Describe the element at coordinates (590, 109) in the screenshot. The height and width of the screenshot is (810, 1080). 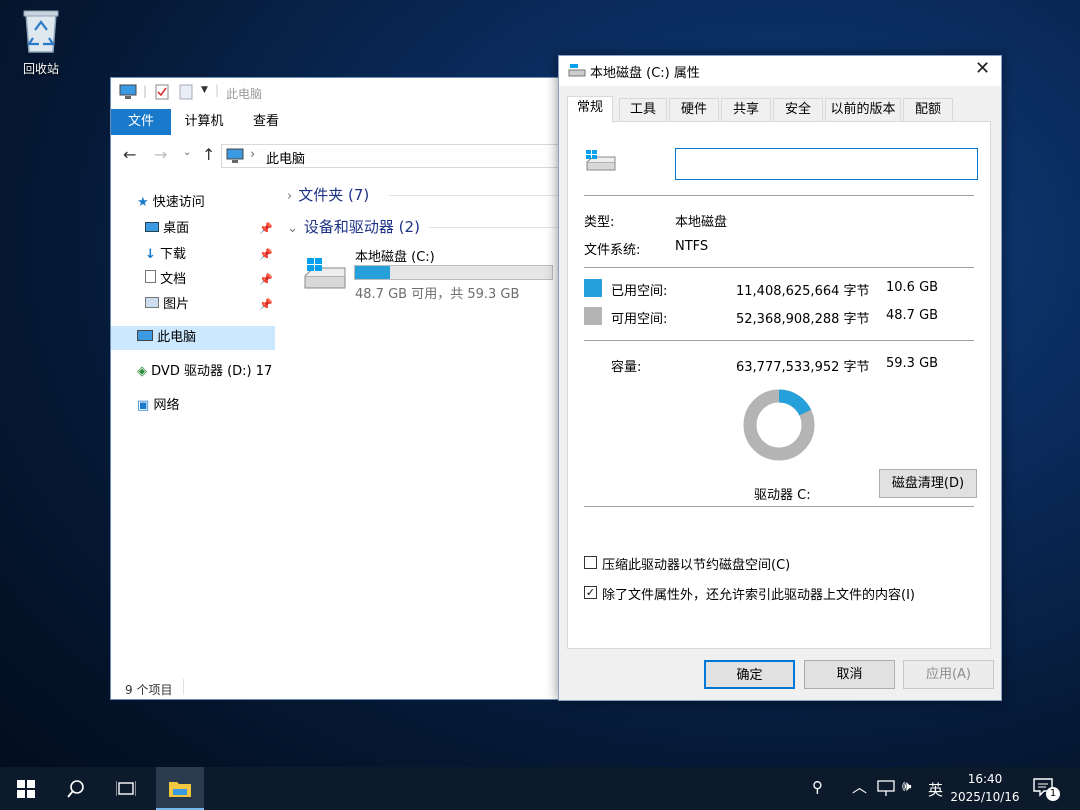
I see `tab-general: 常规` at that location.